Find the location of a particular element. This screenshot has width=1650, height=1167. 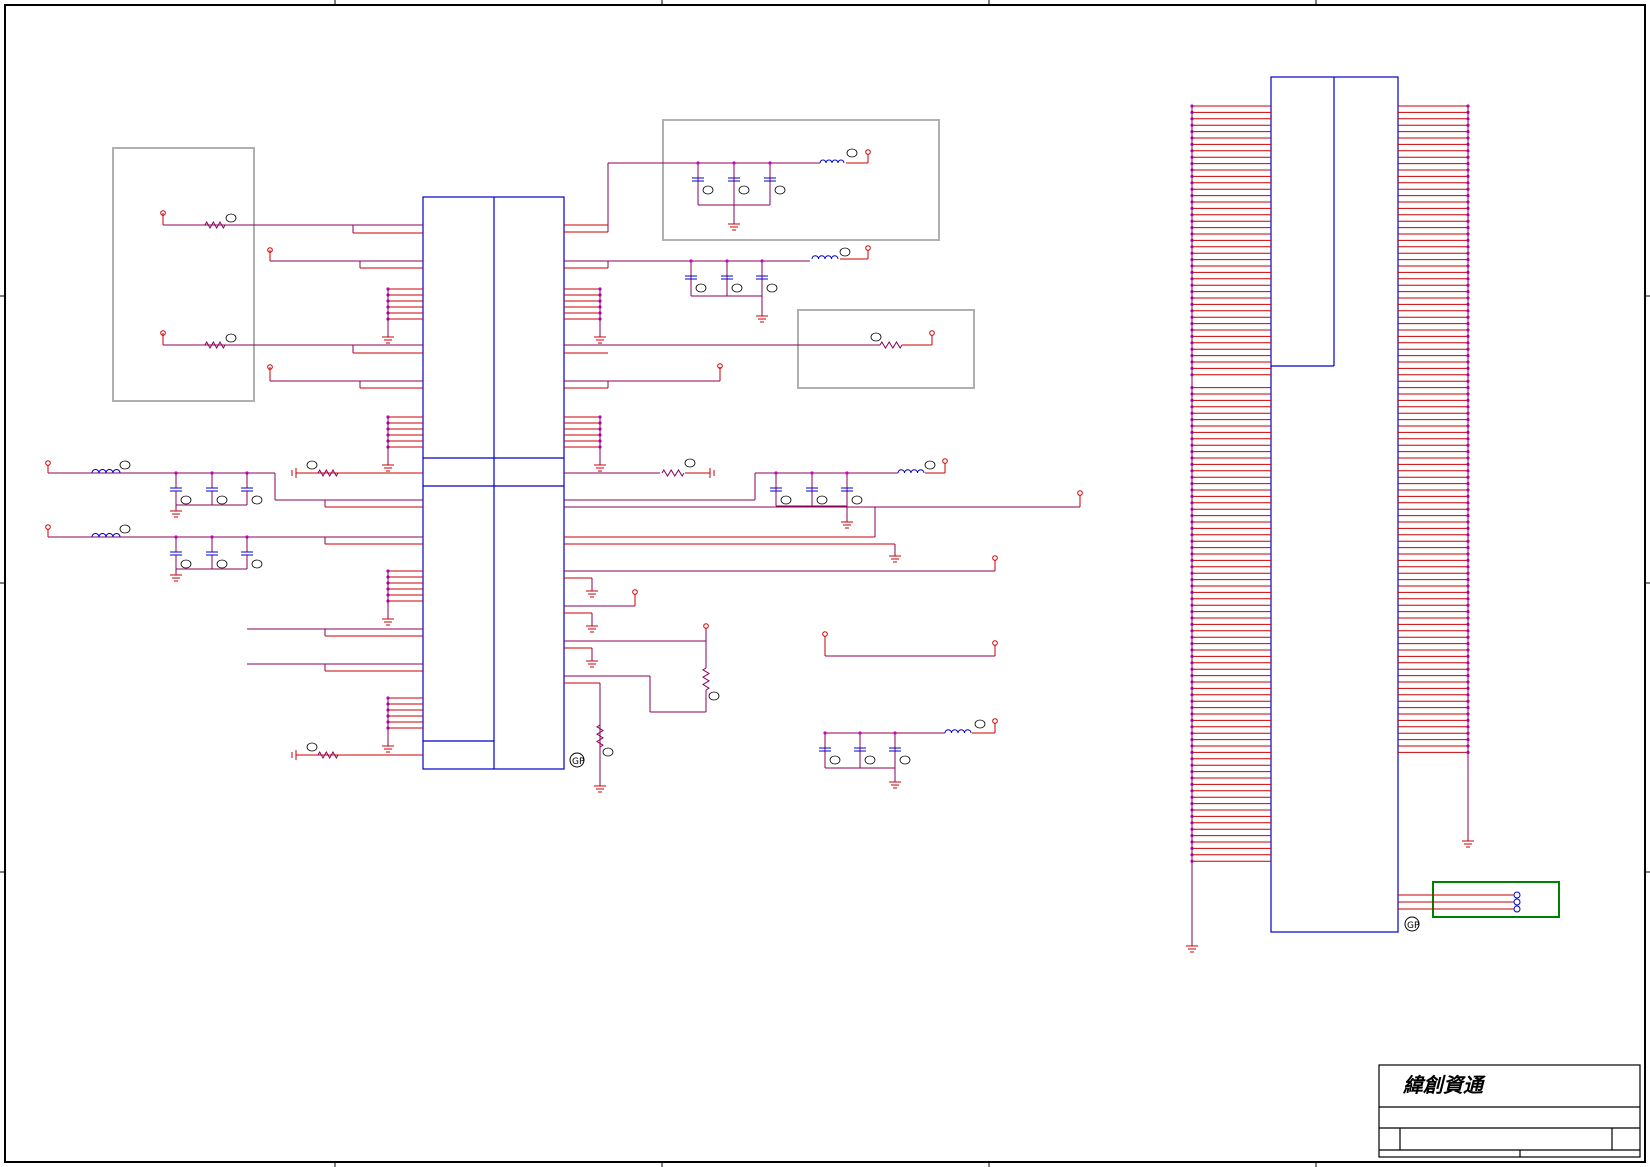

left-wiring is located at coordinates (235, 484).